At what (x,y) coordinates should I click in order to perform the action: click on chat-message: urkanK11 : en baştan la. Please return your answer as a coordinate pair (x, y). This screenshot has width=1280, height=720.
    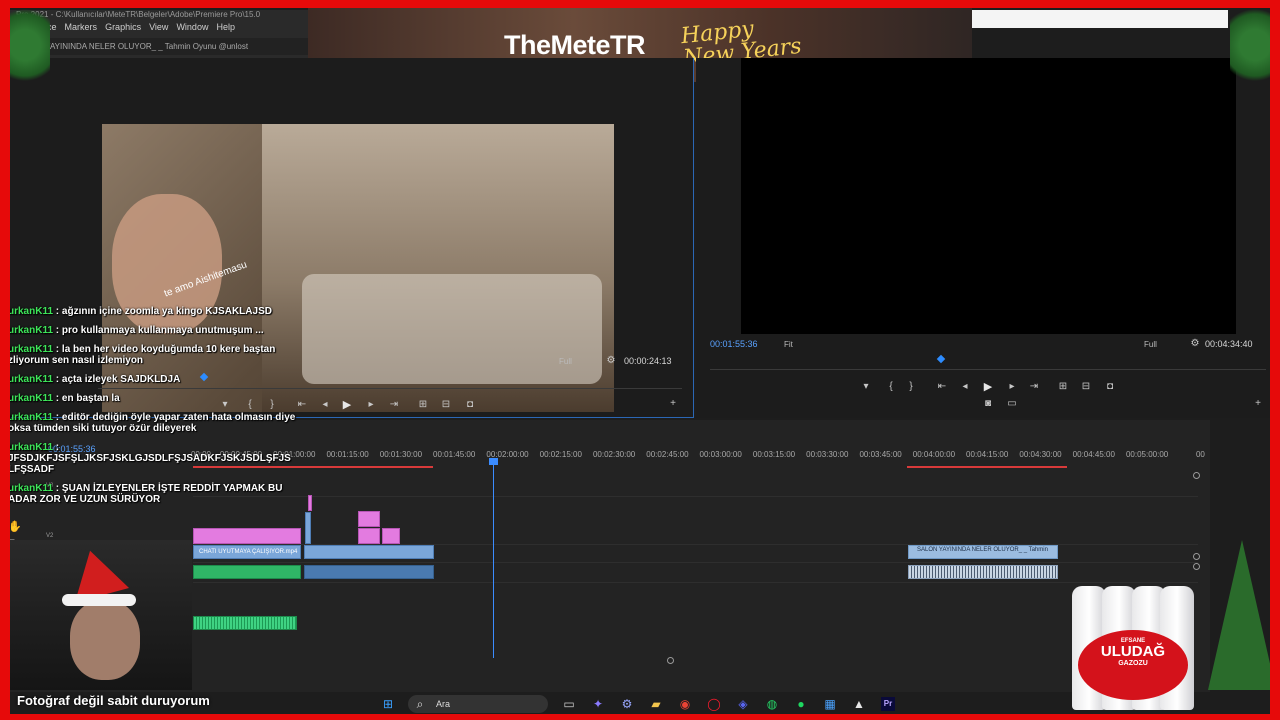
    Looking at the image, I should click on (158, 398).